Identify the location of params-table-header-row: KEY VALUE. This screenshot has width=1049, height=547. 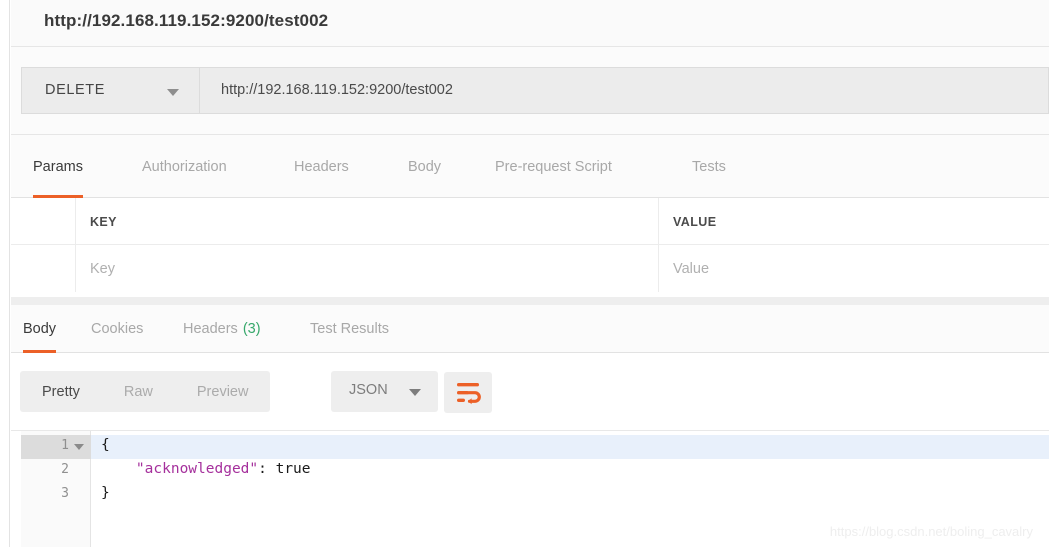
(530, 221).